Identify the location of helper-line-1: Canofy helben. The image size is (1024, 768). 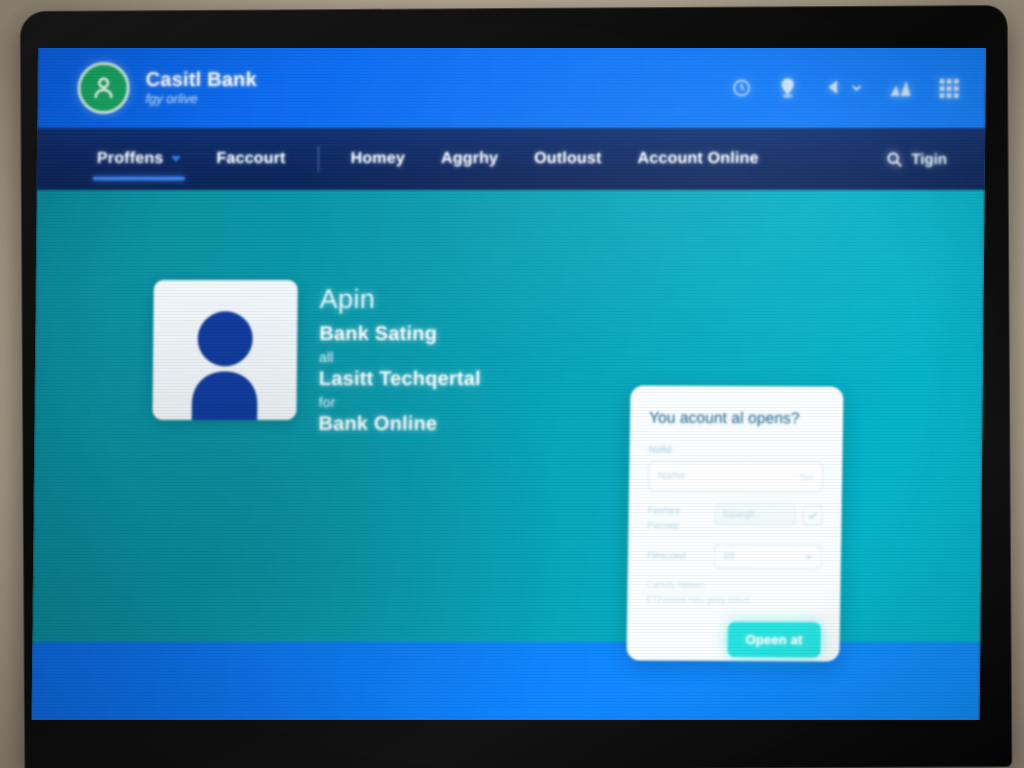
(675, 585).